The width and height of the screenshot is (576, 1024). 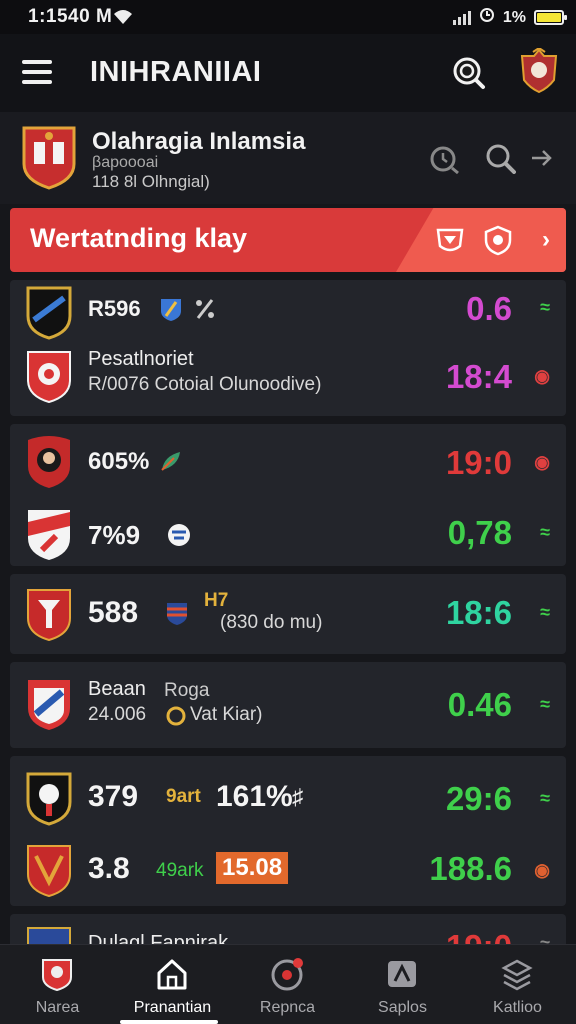 I want to click on coin-icon, so click(x=176, y=716).